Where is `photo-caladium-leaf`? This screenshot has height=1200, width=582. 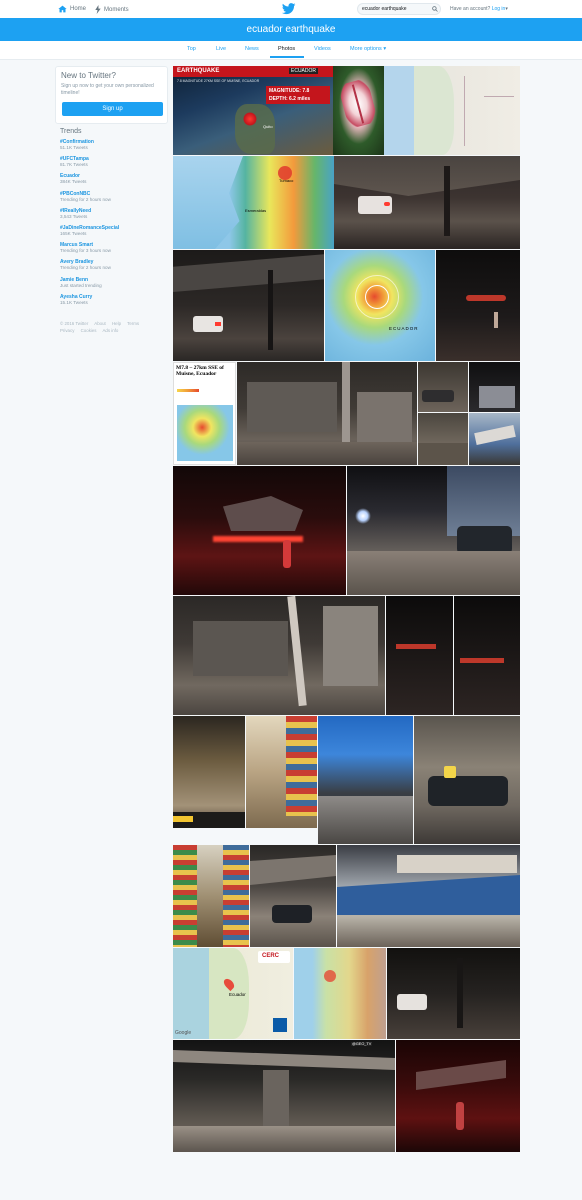
photo-caladium-leaf is located at coordinates (358, 110).